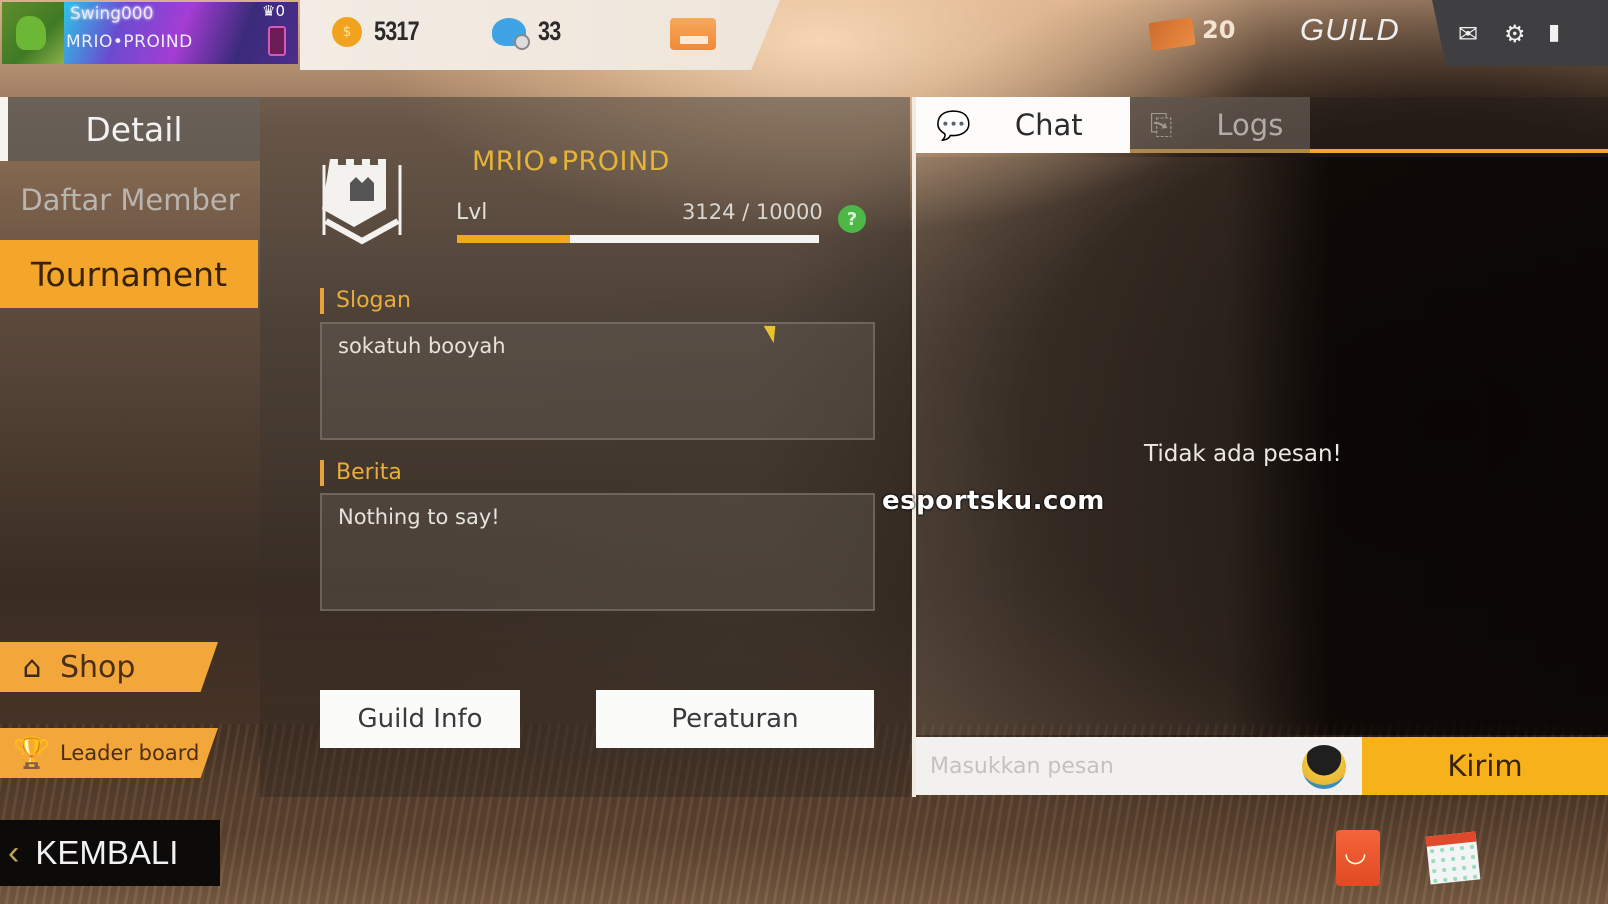  I want to click on chat-tabs: 💬 Chat ⎘ Logs, so click(1262, 125).